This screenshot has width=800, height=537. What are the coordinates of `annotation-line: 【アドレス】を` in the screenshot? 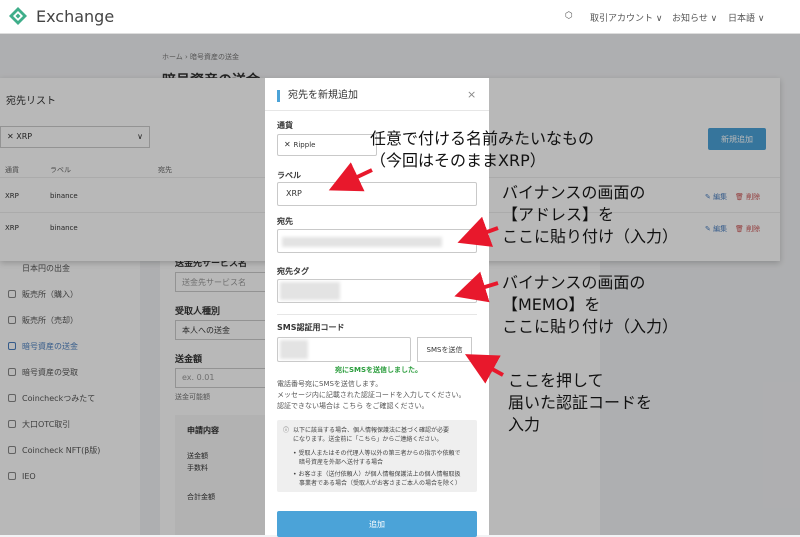 It's located at (558, 214).